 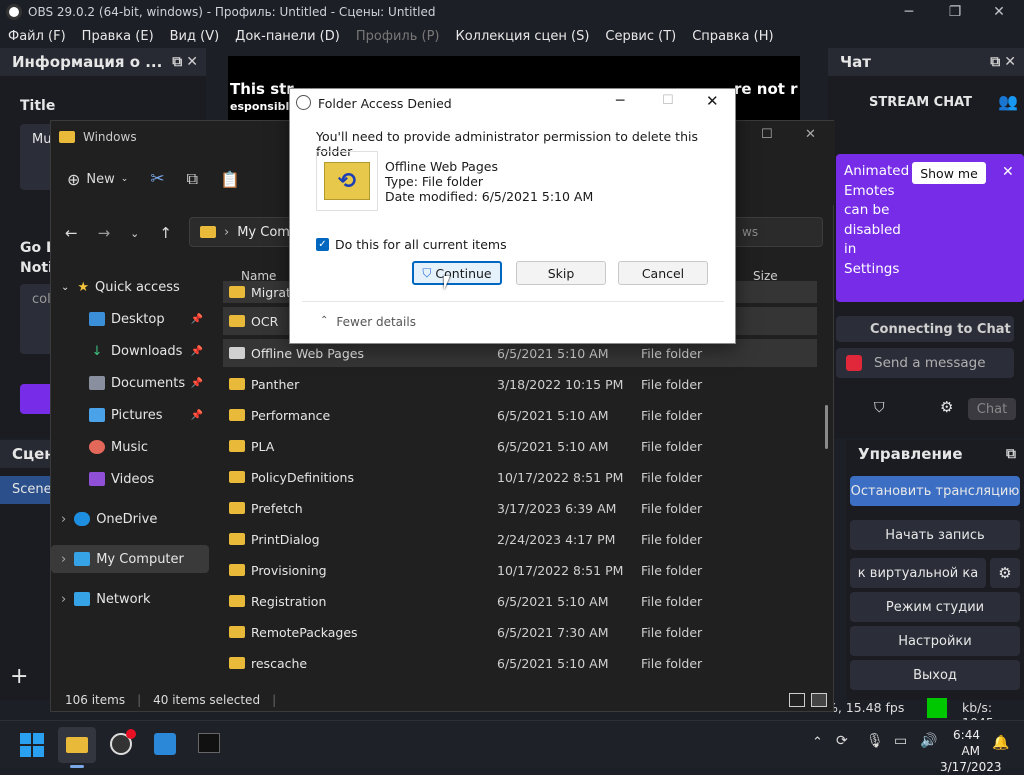 I want to click on nav-my-computer: › My Computer, so click(x=130, y=559).